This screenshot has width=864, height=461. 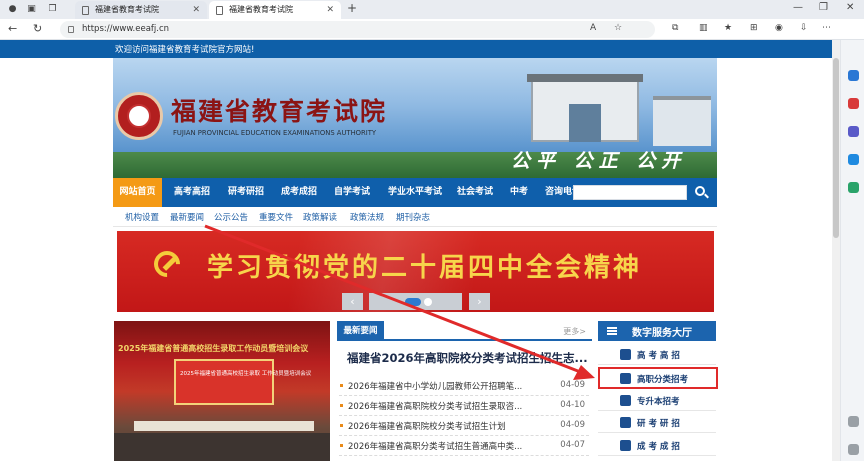 What do you see at coordinates (853, 75) in the screenshot?
I see `search-sidebar-icon` at bounding box center [853, 75].